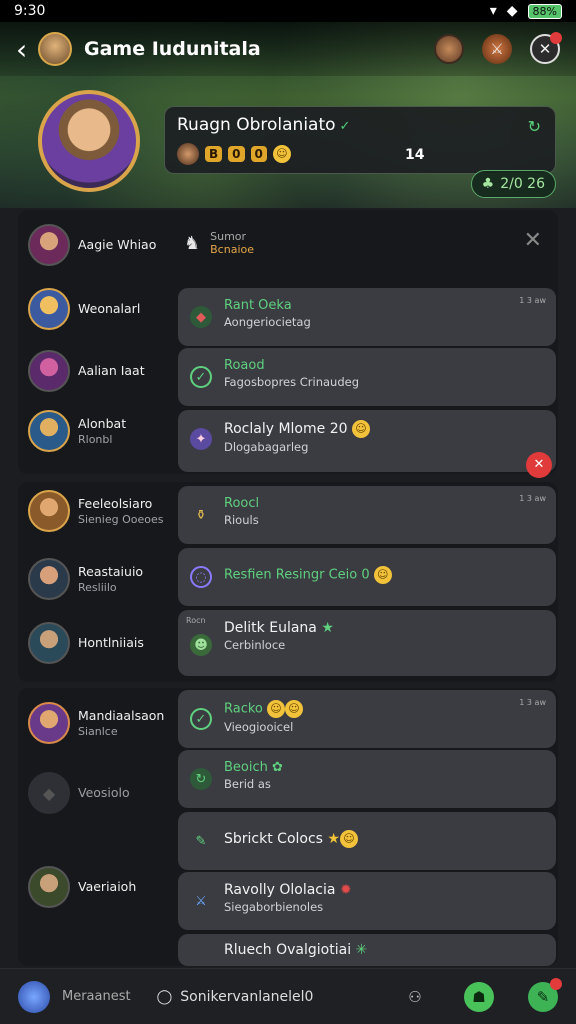 This screenshot has height=1024, width=576. What do you see at coordinates (274, 907) in the screenshot?
I see `message-text: Siegaborbienoles` at bounding box center [274, 907].